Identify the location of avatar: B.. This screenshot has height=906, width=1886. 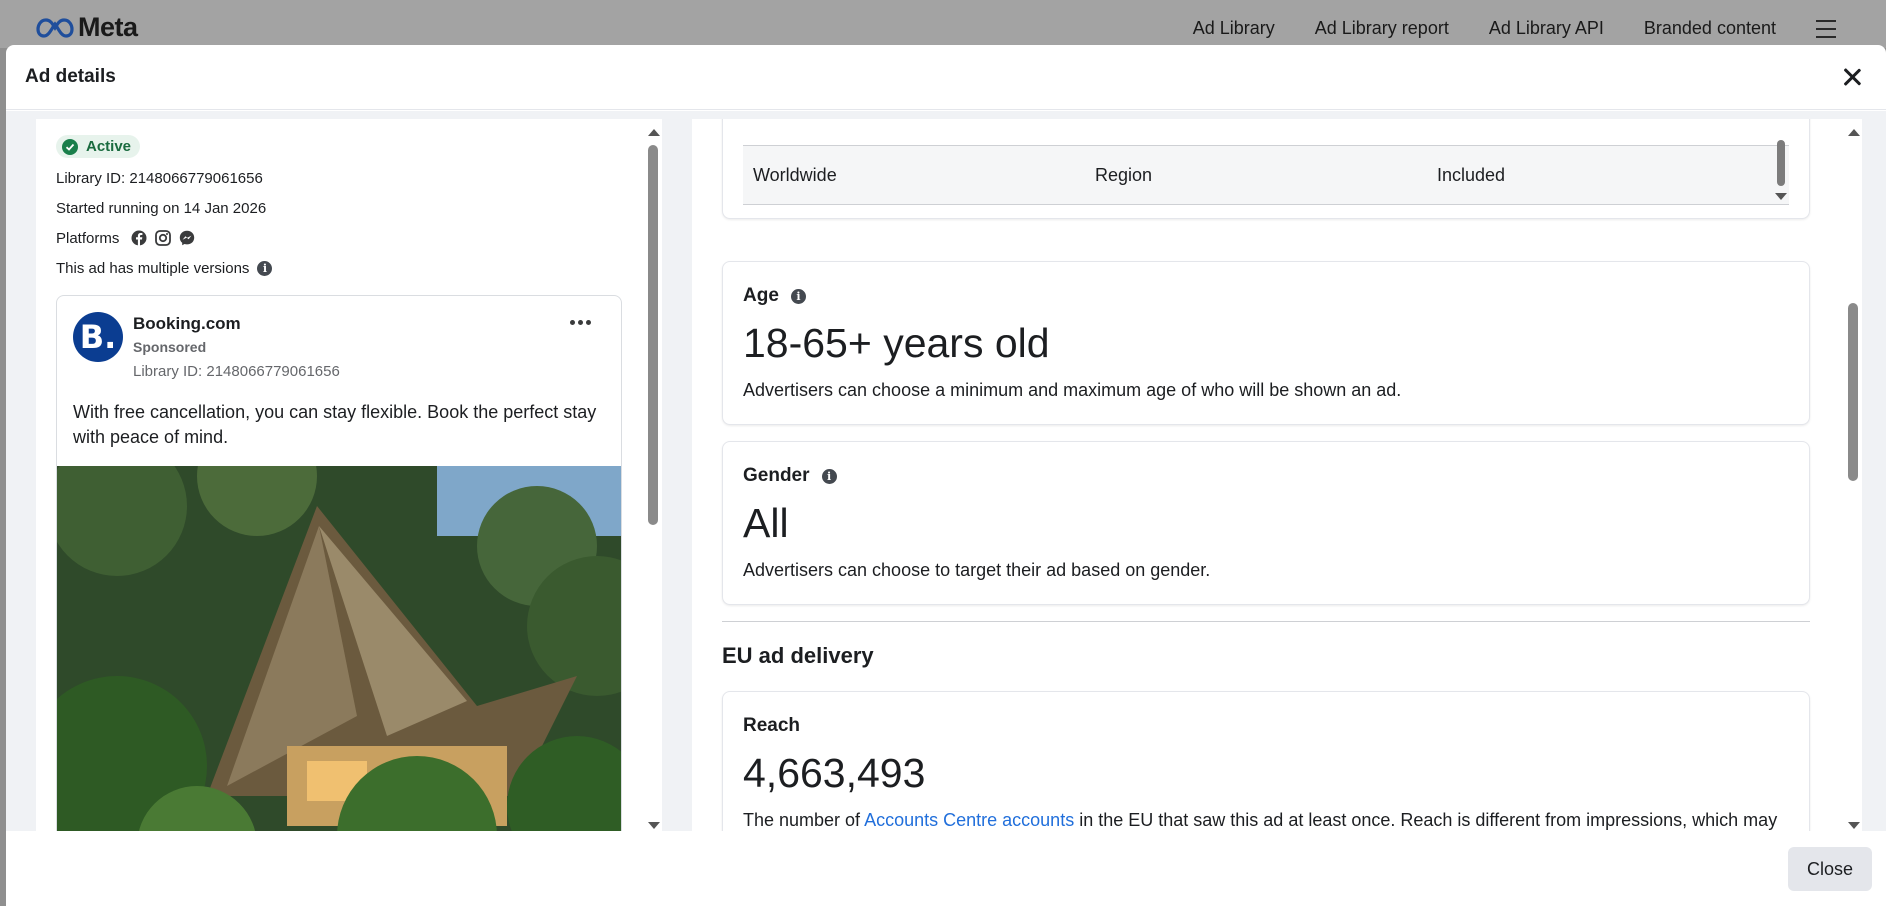
(98, 337).